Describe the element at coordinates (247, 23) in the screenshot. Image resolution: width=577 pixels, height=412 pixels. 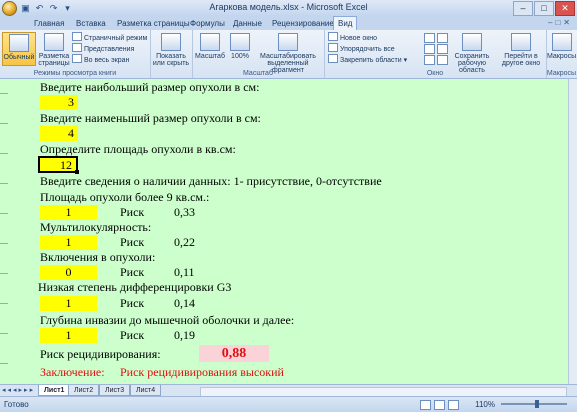
I see `tab-data: Данные` at that location.